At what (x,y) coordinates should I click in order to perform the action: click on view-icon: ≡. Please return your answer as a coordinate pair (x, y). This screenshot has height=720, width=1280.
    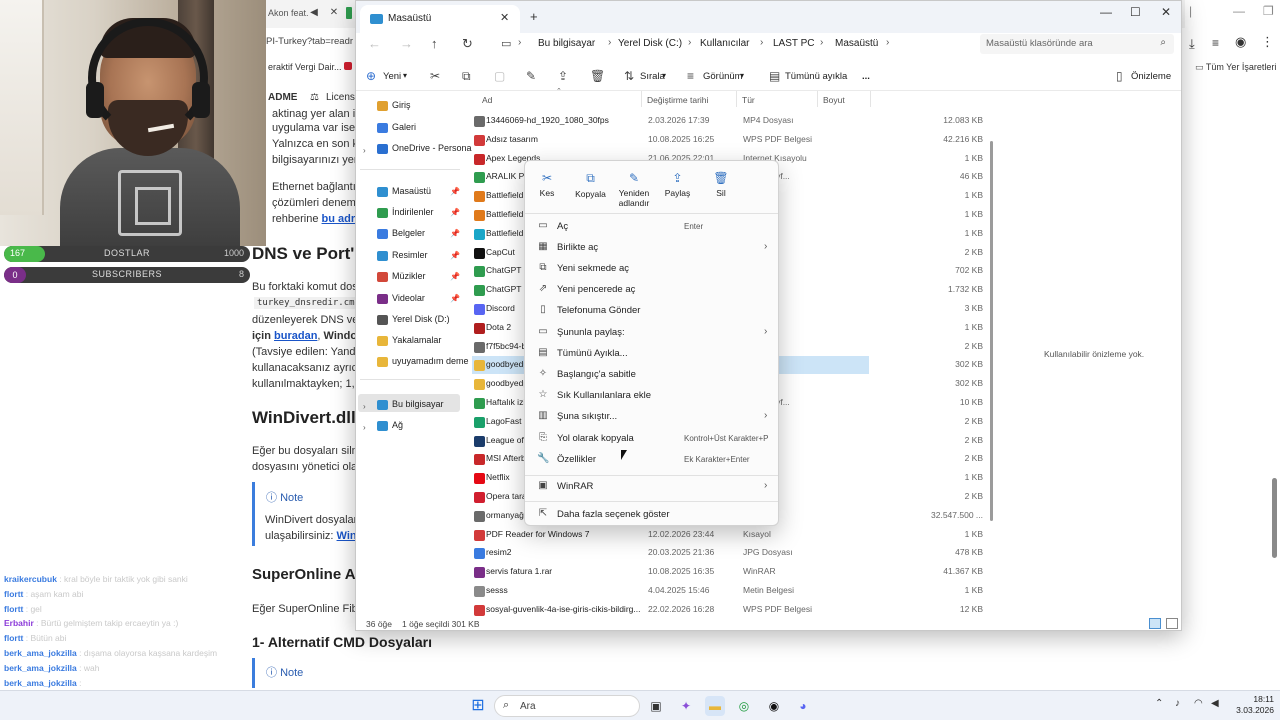
    Looking at the image, I should click on (690, 76).